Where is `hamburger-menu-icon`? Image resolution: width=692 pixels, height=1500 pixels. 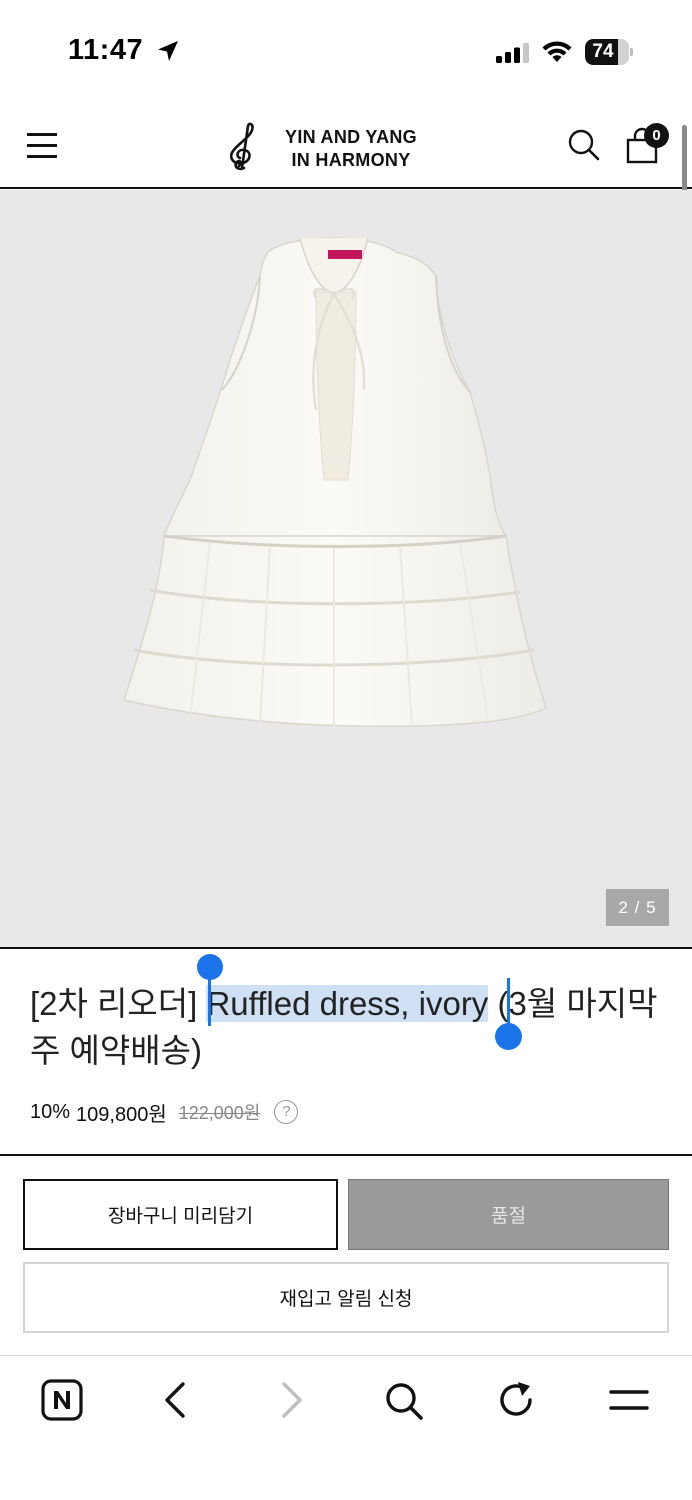 hamburger-menu-icon is located at coordinates (42, 146).